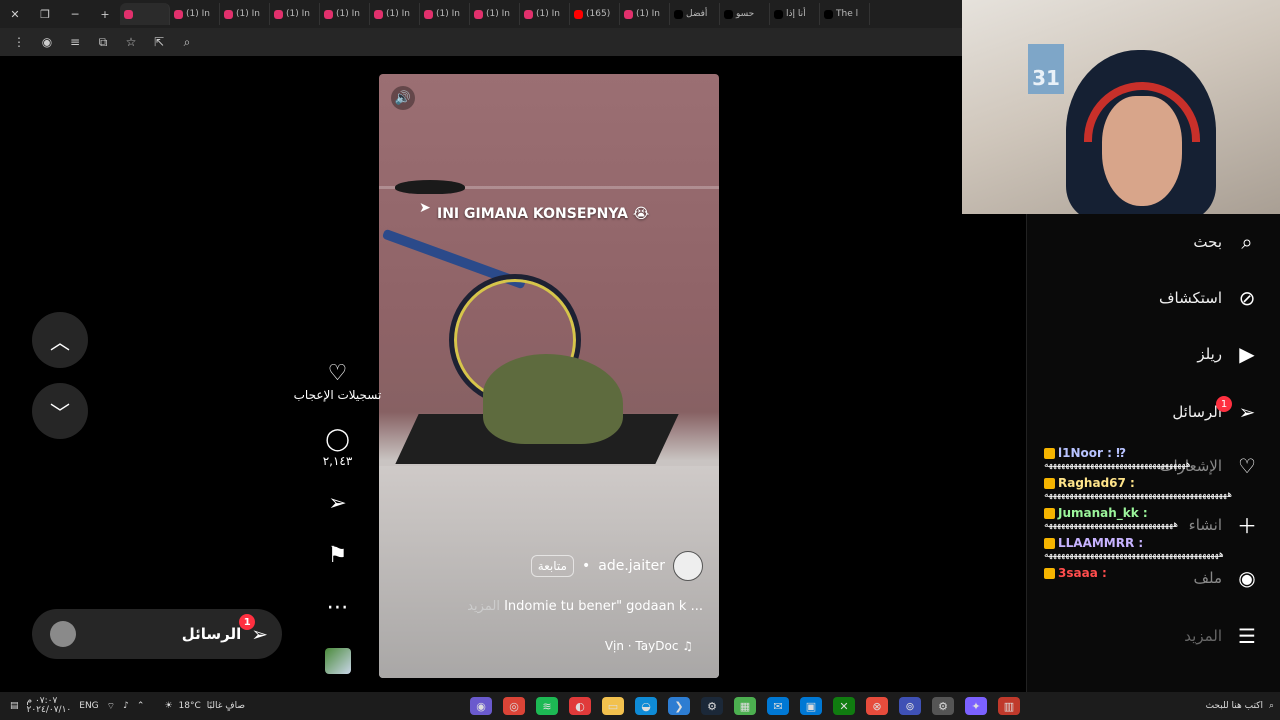 The height and width of the screenshot is (720, 1280). Describe the element at coordinates (19, 42) in the screenshot. I see `menu-icon: ⋮` at that location.